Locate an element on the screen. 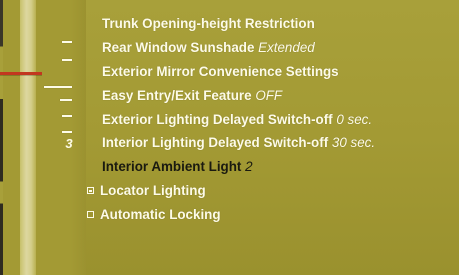  menu-item-interior-ambient-light: Interior Ambient Light 2 is located at coordinates (272, 167).